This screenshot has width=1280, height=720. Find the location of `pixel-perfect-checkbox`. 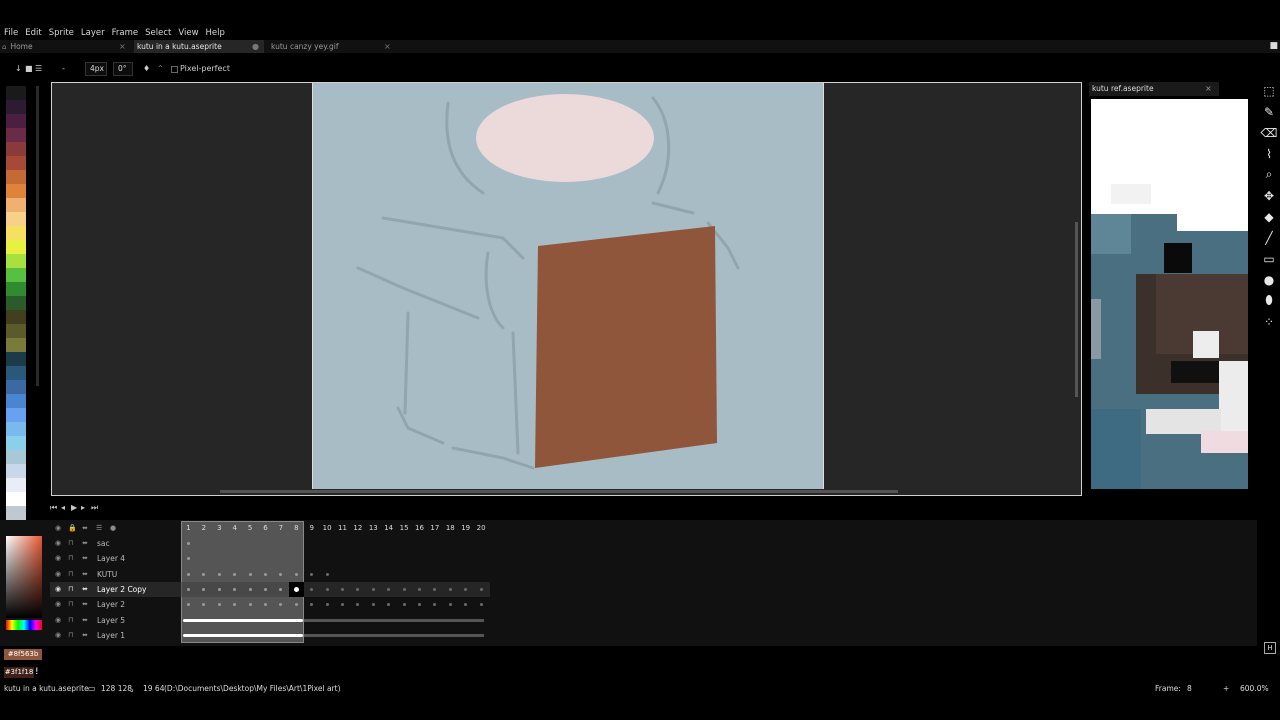

pixel-perfect-checkbox is located at coordinates (174, 69).